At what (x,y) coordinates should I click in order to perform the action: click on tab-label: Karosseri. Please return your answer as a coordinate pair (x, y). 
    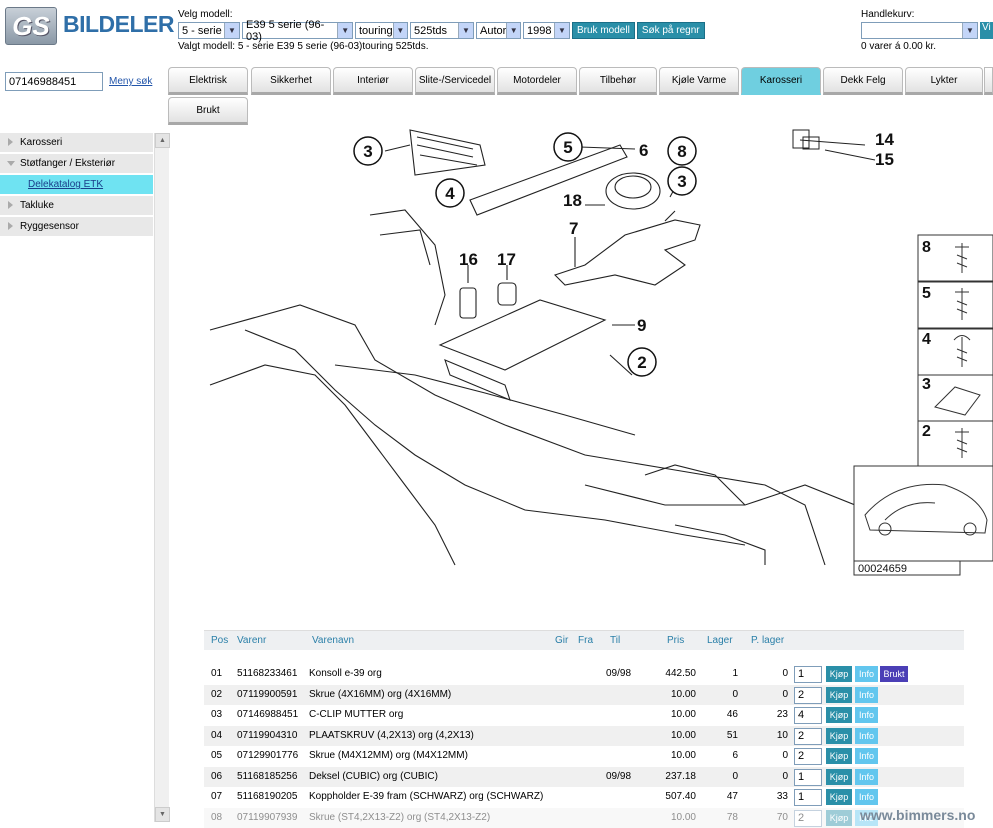
    Looking at the image, I should click on (781, 80).